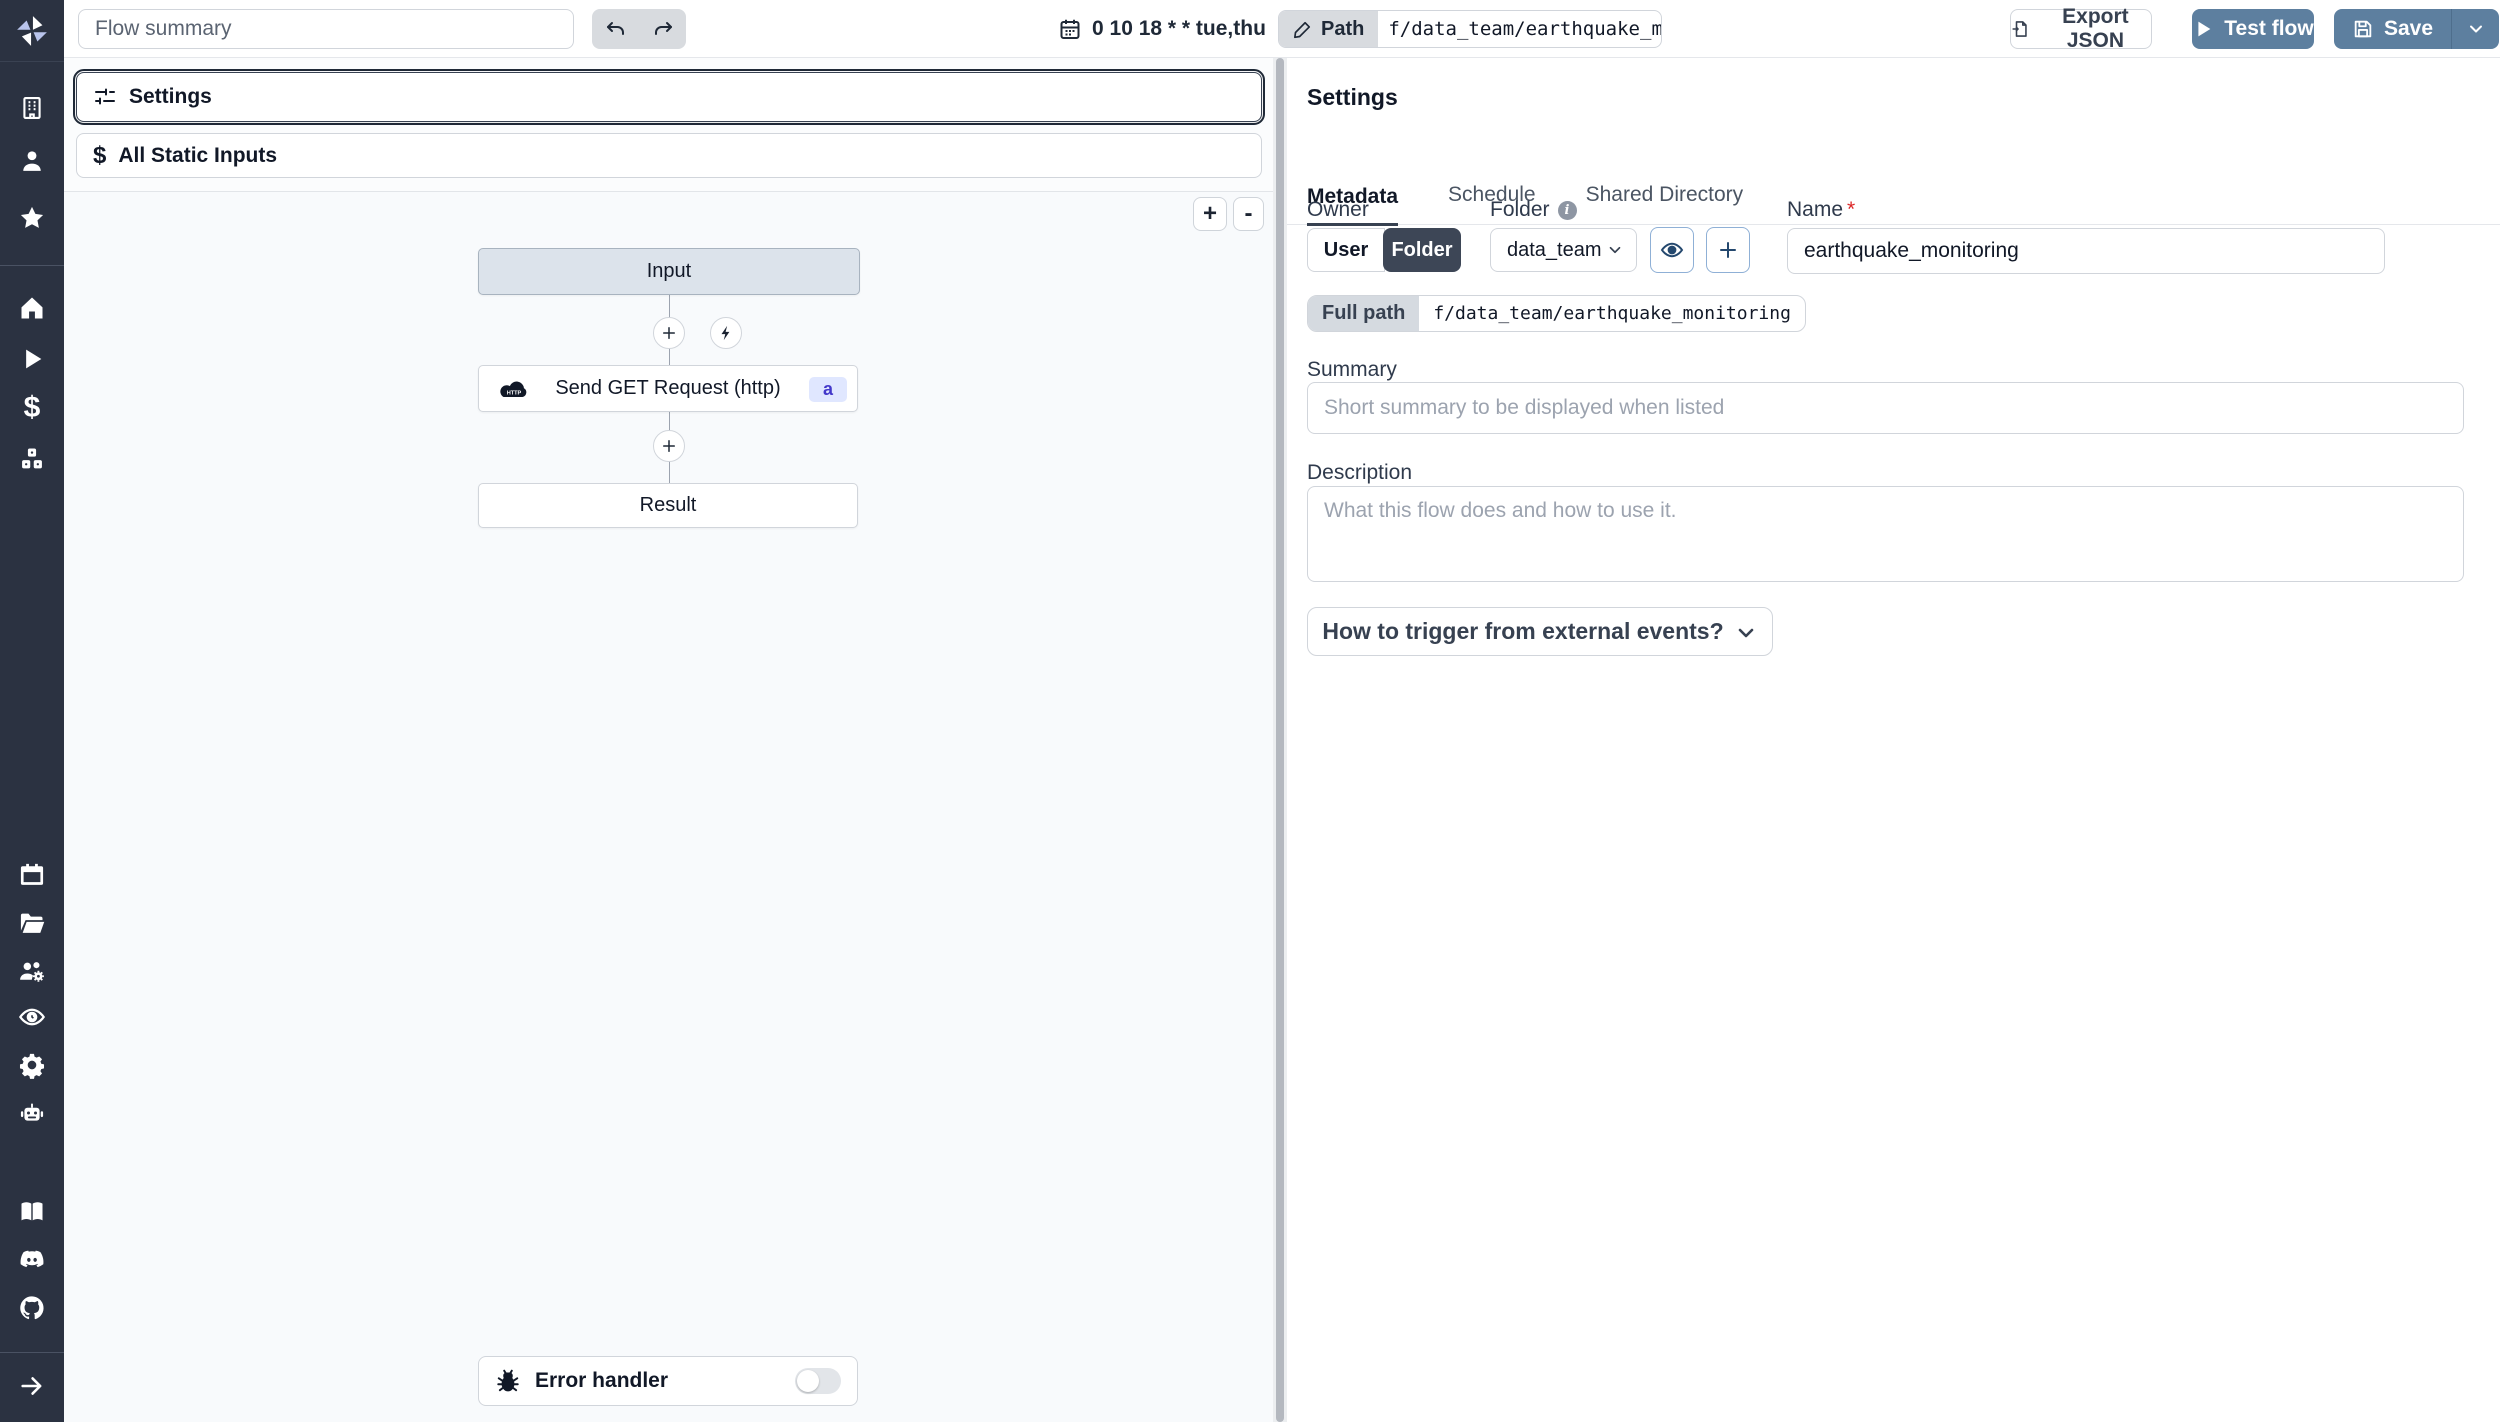 The height and width of the screenshot is (1422, 2500). I want to click on flow-static-inputs-row: $ All Static Inputs, so click(669, 155).